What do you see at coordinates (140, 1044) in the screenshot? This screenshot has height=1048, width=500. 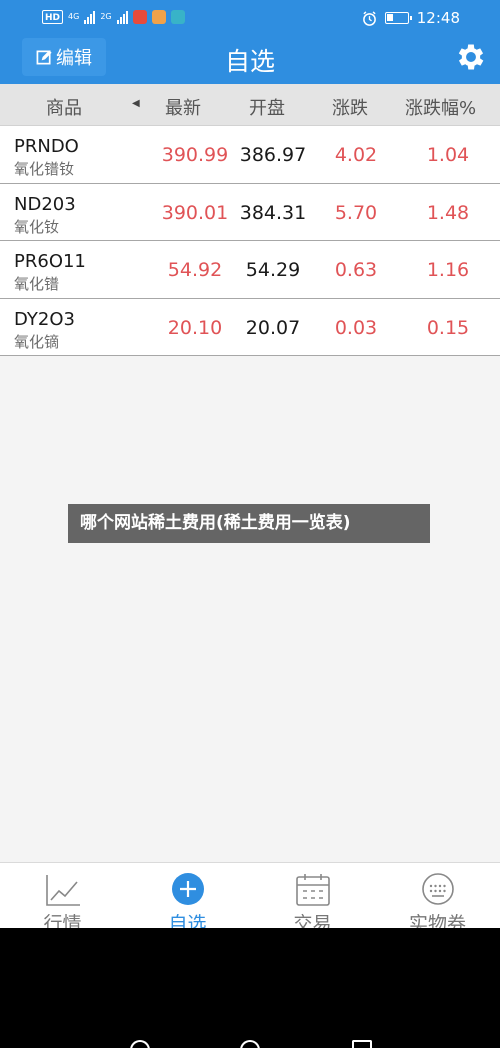 I see `back-icon` at bounding box center [140, 1044].